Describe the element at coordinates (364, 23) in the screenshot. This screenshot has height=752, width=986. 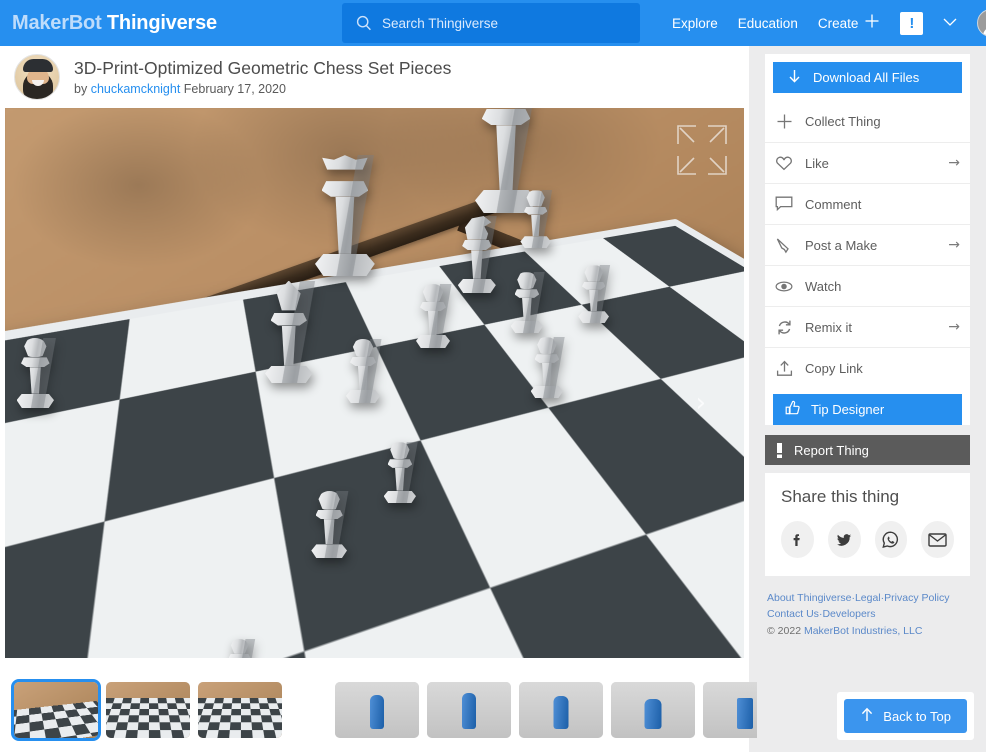
I see `search-icon` at that location.